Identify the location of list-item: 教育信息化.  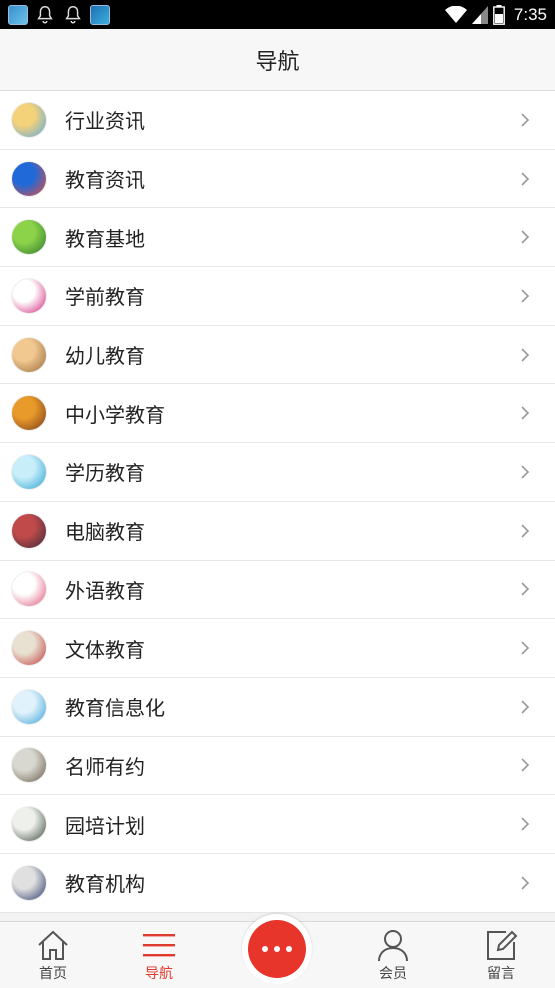
(277, 707).